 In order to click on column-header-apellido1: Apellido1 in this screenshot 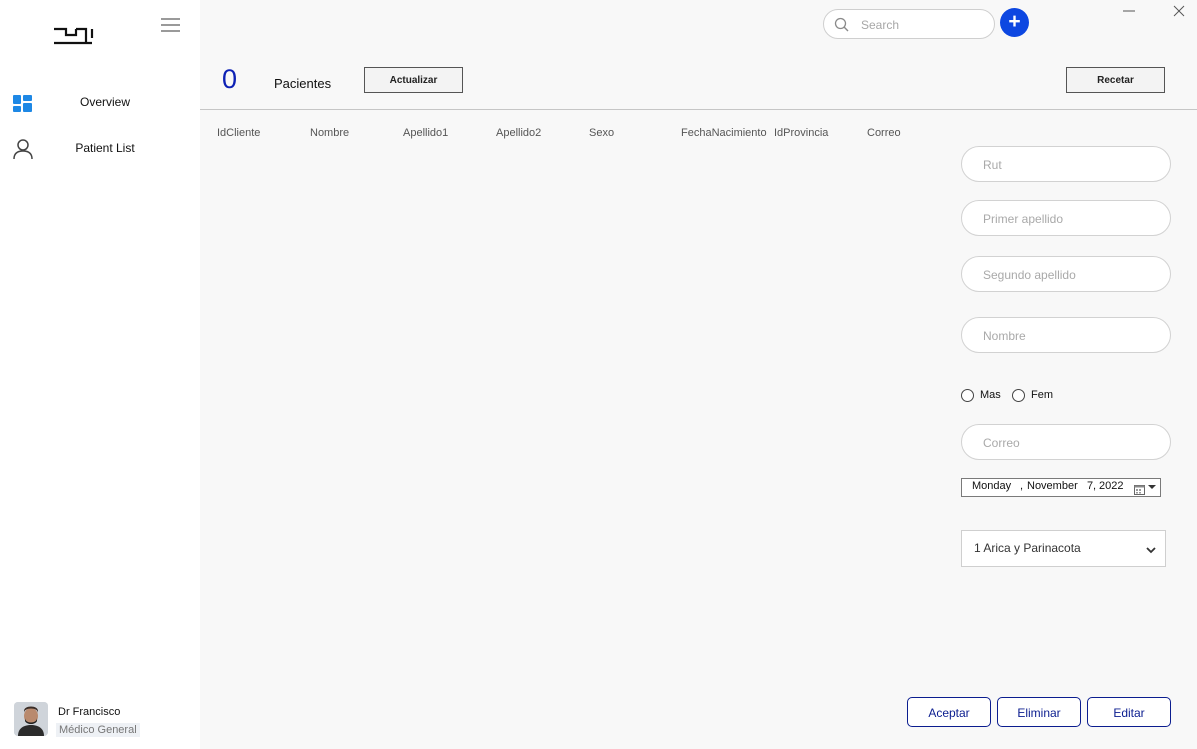, I will do `click(447, 133)`.